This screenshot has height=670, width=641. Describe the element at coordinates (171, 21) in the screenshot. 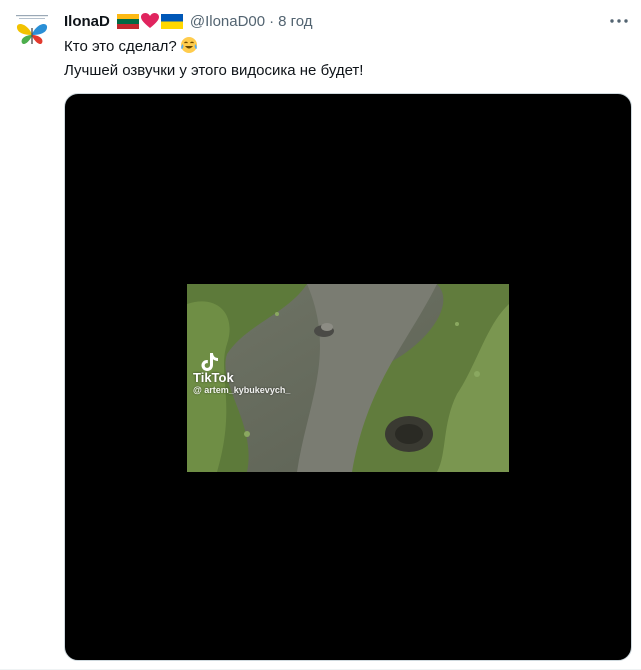

I see `ukraine-flag-icon` at that location.